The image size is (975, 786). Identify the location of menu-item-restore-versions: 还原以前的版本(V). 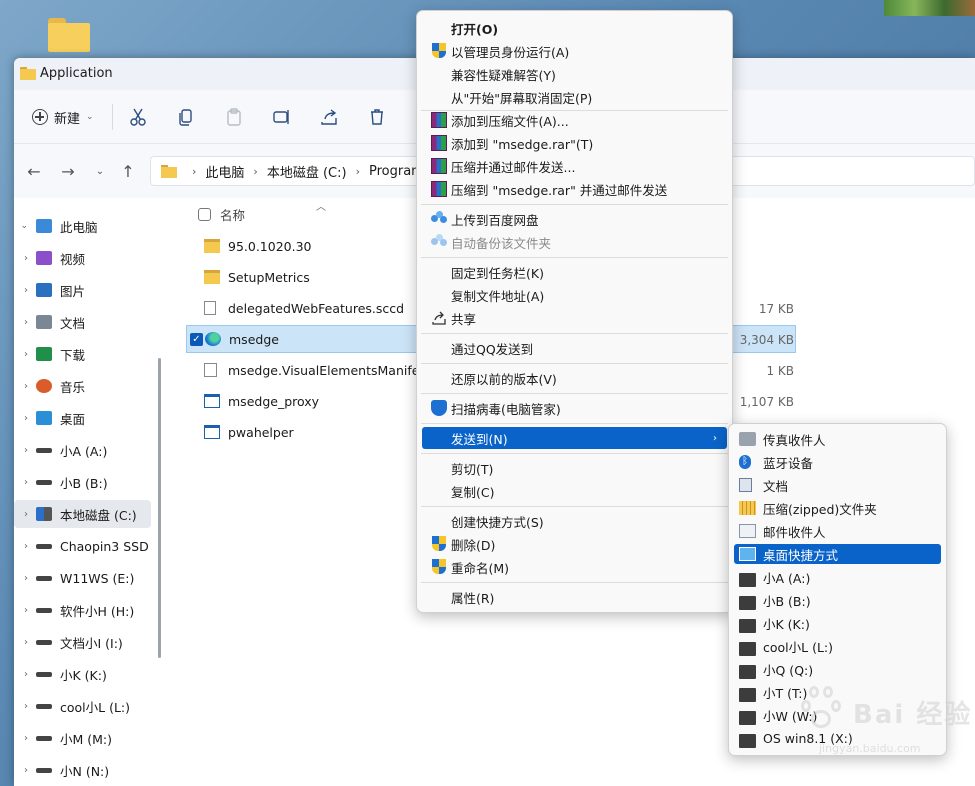
(574, 378).